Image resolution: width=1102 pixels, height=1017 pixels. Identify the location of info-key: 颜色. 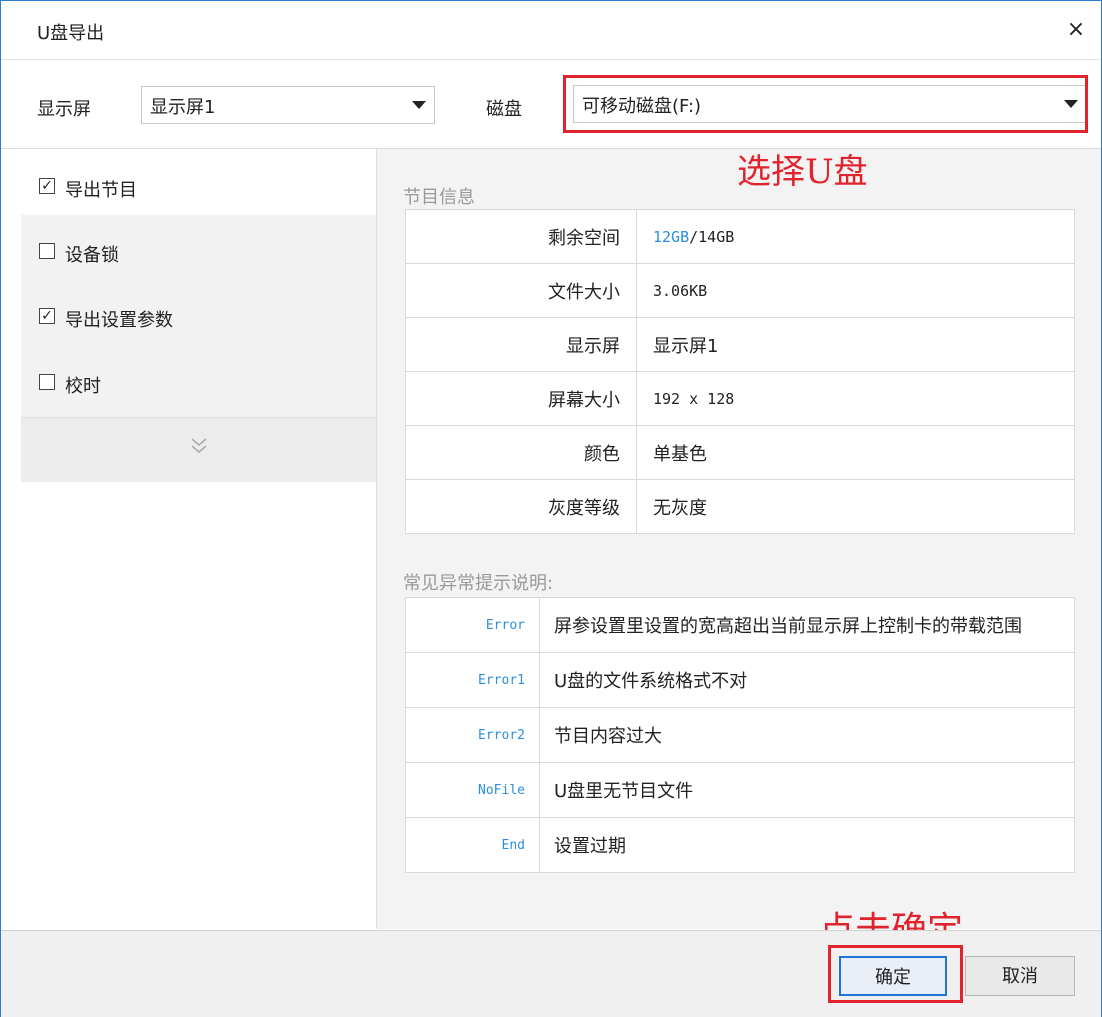
(521, 452).